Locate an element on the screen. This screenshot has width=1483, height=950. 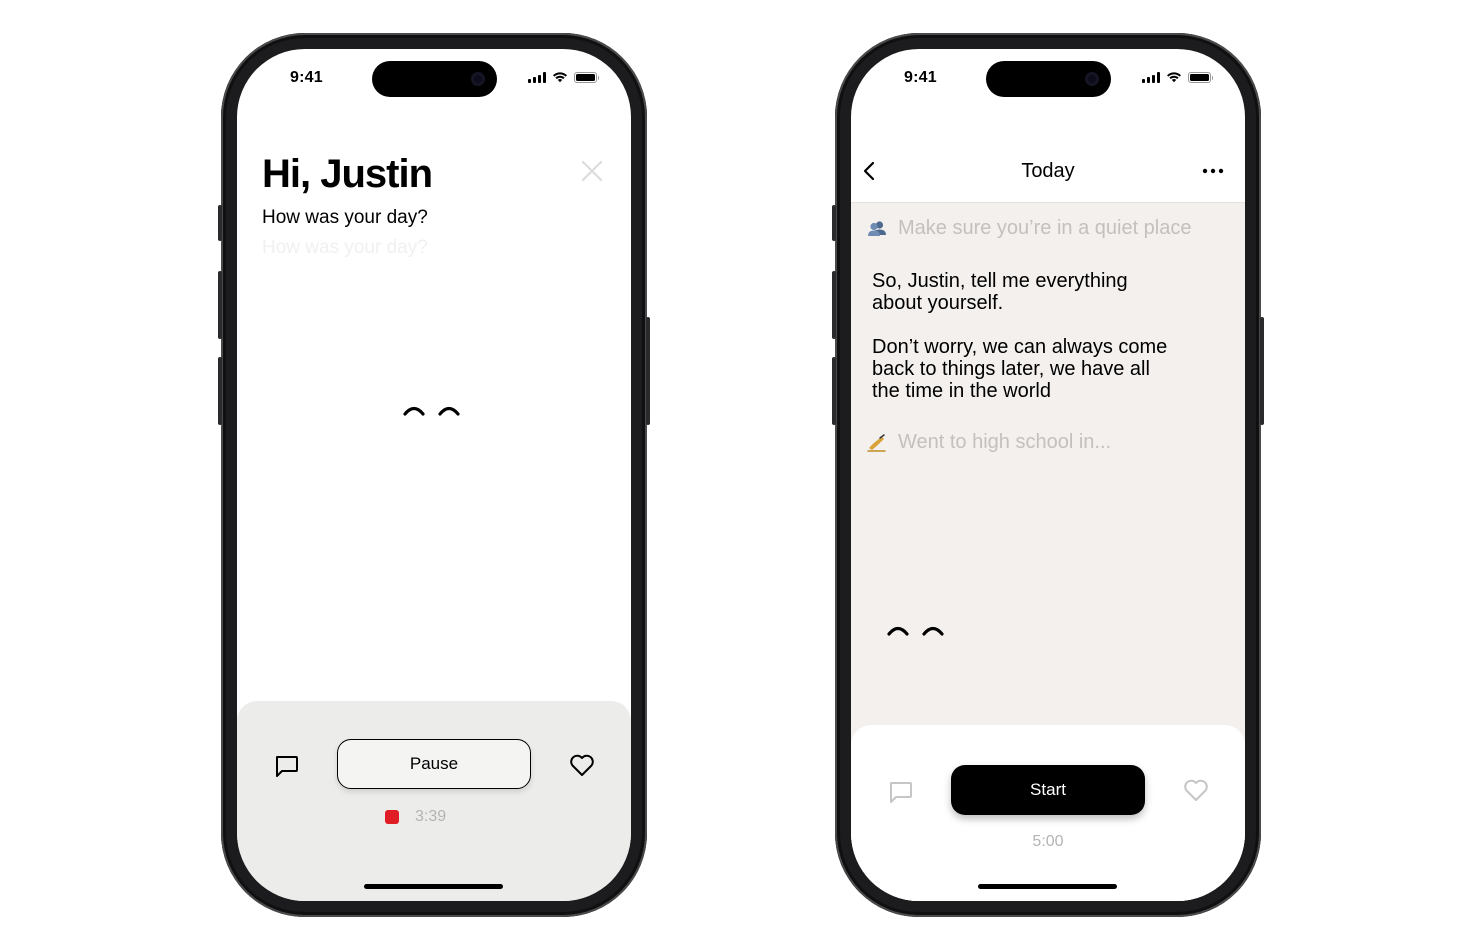
recording-time: 3:39 is located at coordinates (431, 816).